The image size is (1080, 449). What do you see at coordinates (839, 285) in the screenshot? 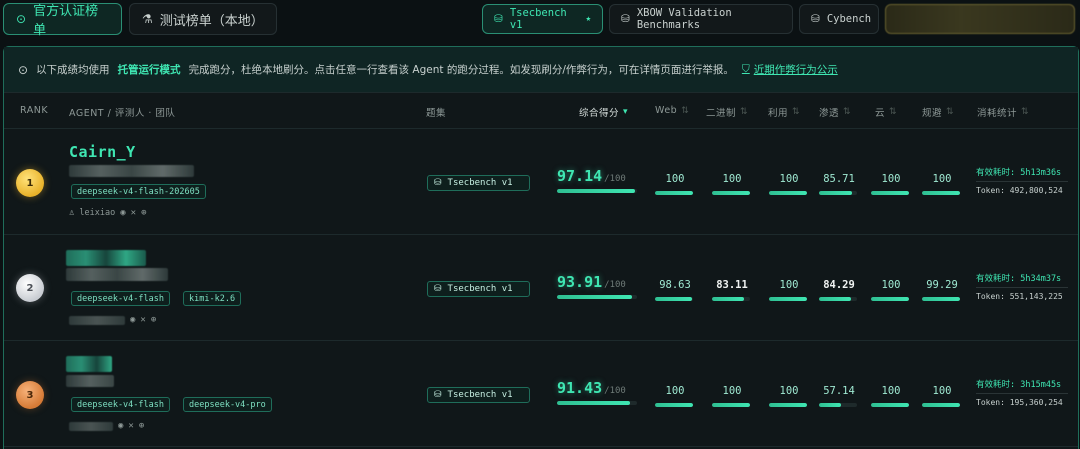
I see `pentest-score: 84.29` at bounding box center [839, 285].